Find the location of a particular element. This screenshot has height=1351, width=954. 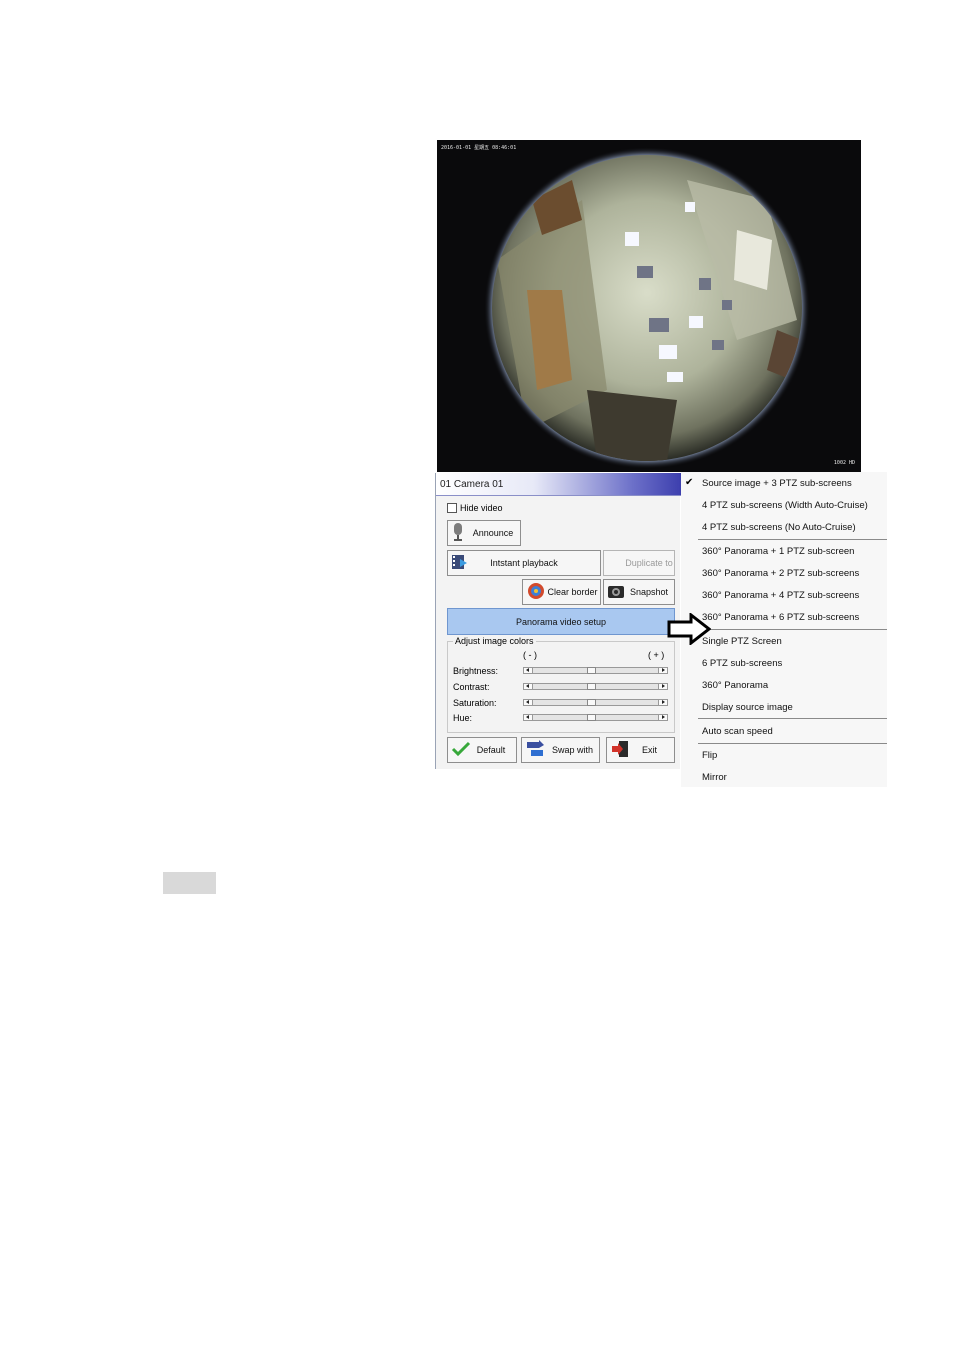

group-legend: Adjust image colors is located at coordinates (494, 641).